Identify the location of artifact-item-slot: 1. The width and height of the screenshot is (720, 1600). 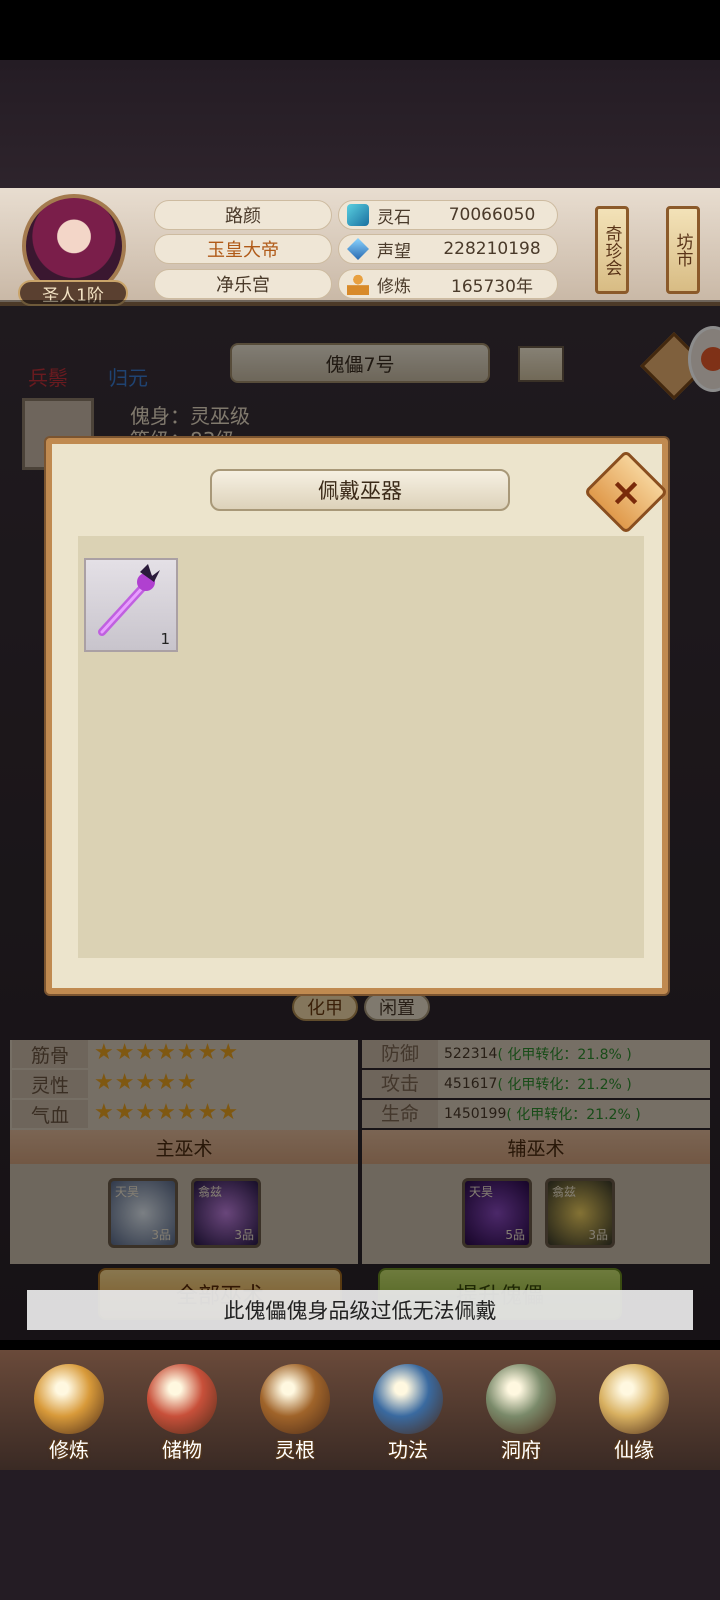
(131, 605).